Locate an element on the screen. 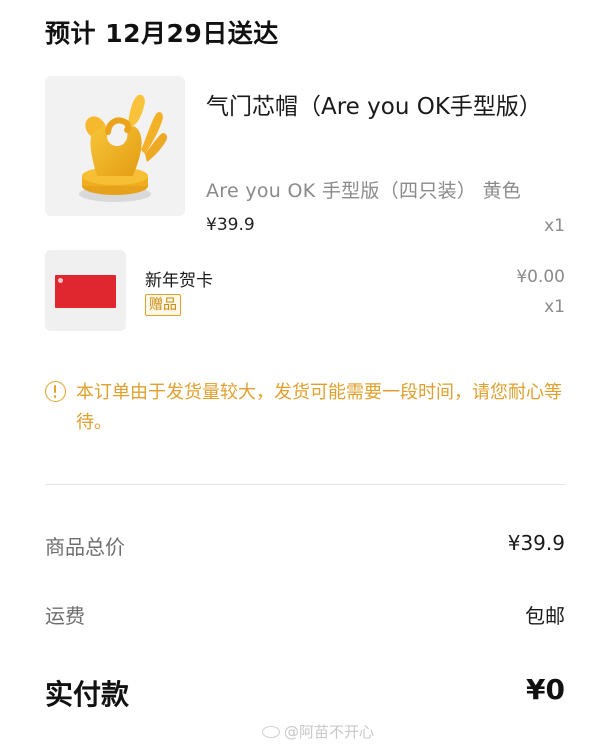  weibo-logo-icon is located at coordinates (271, 732).